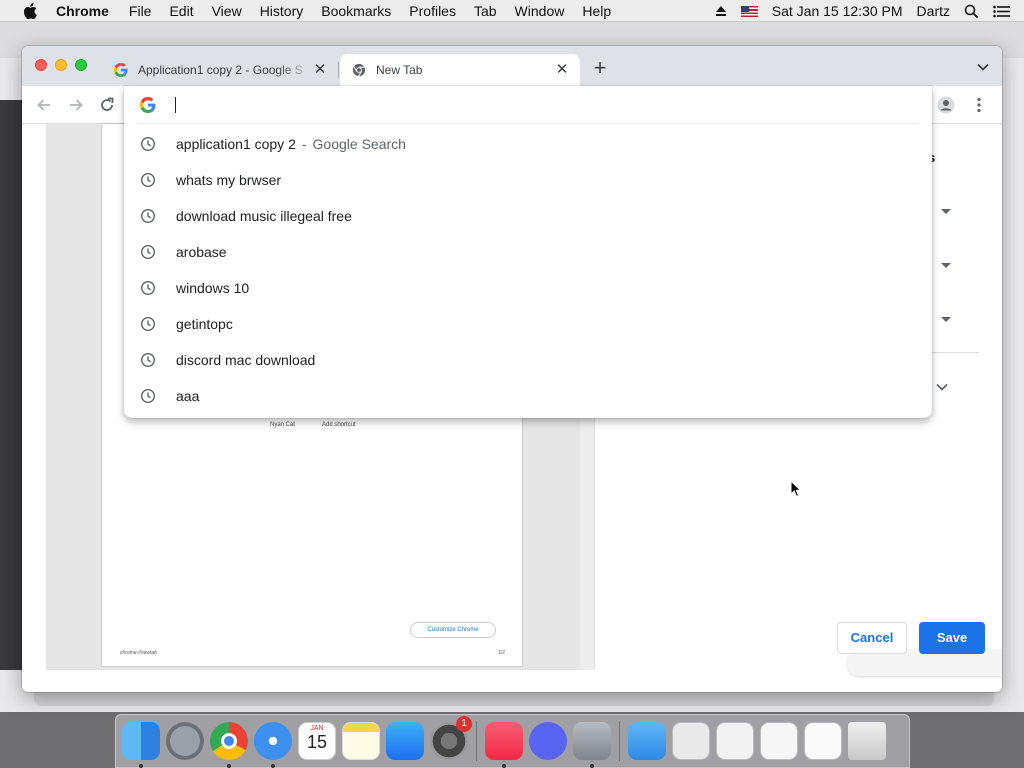 This screenshot has width=1024, height=768. Describe the element at coordinates (338, 70) in the screenshot. I see `tab-separator` at that location.